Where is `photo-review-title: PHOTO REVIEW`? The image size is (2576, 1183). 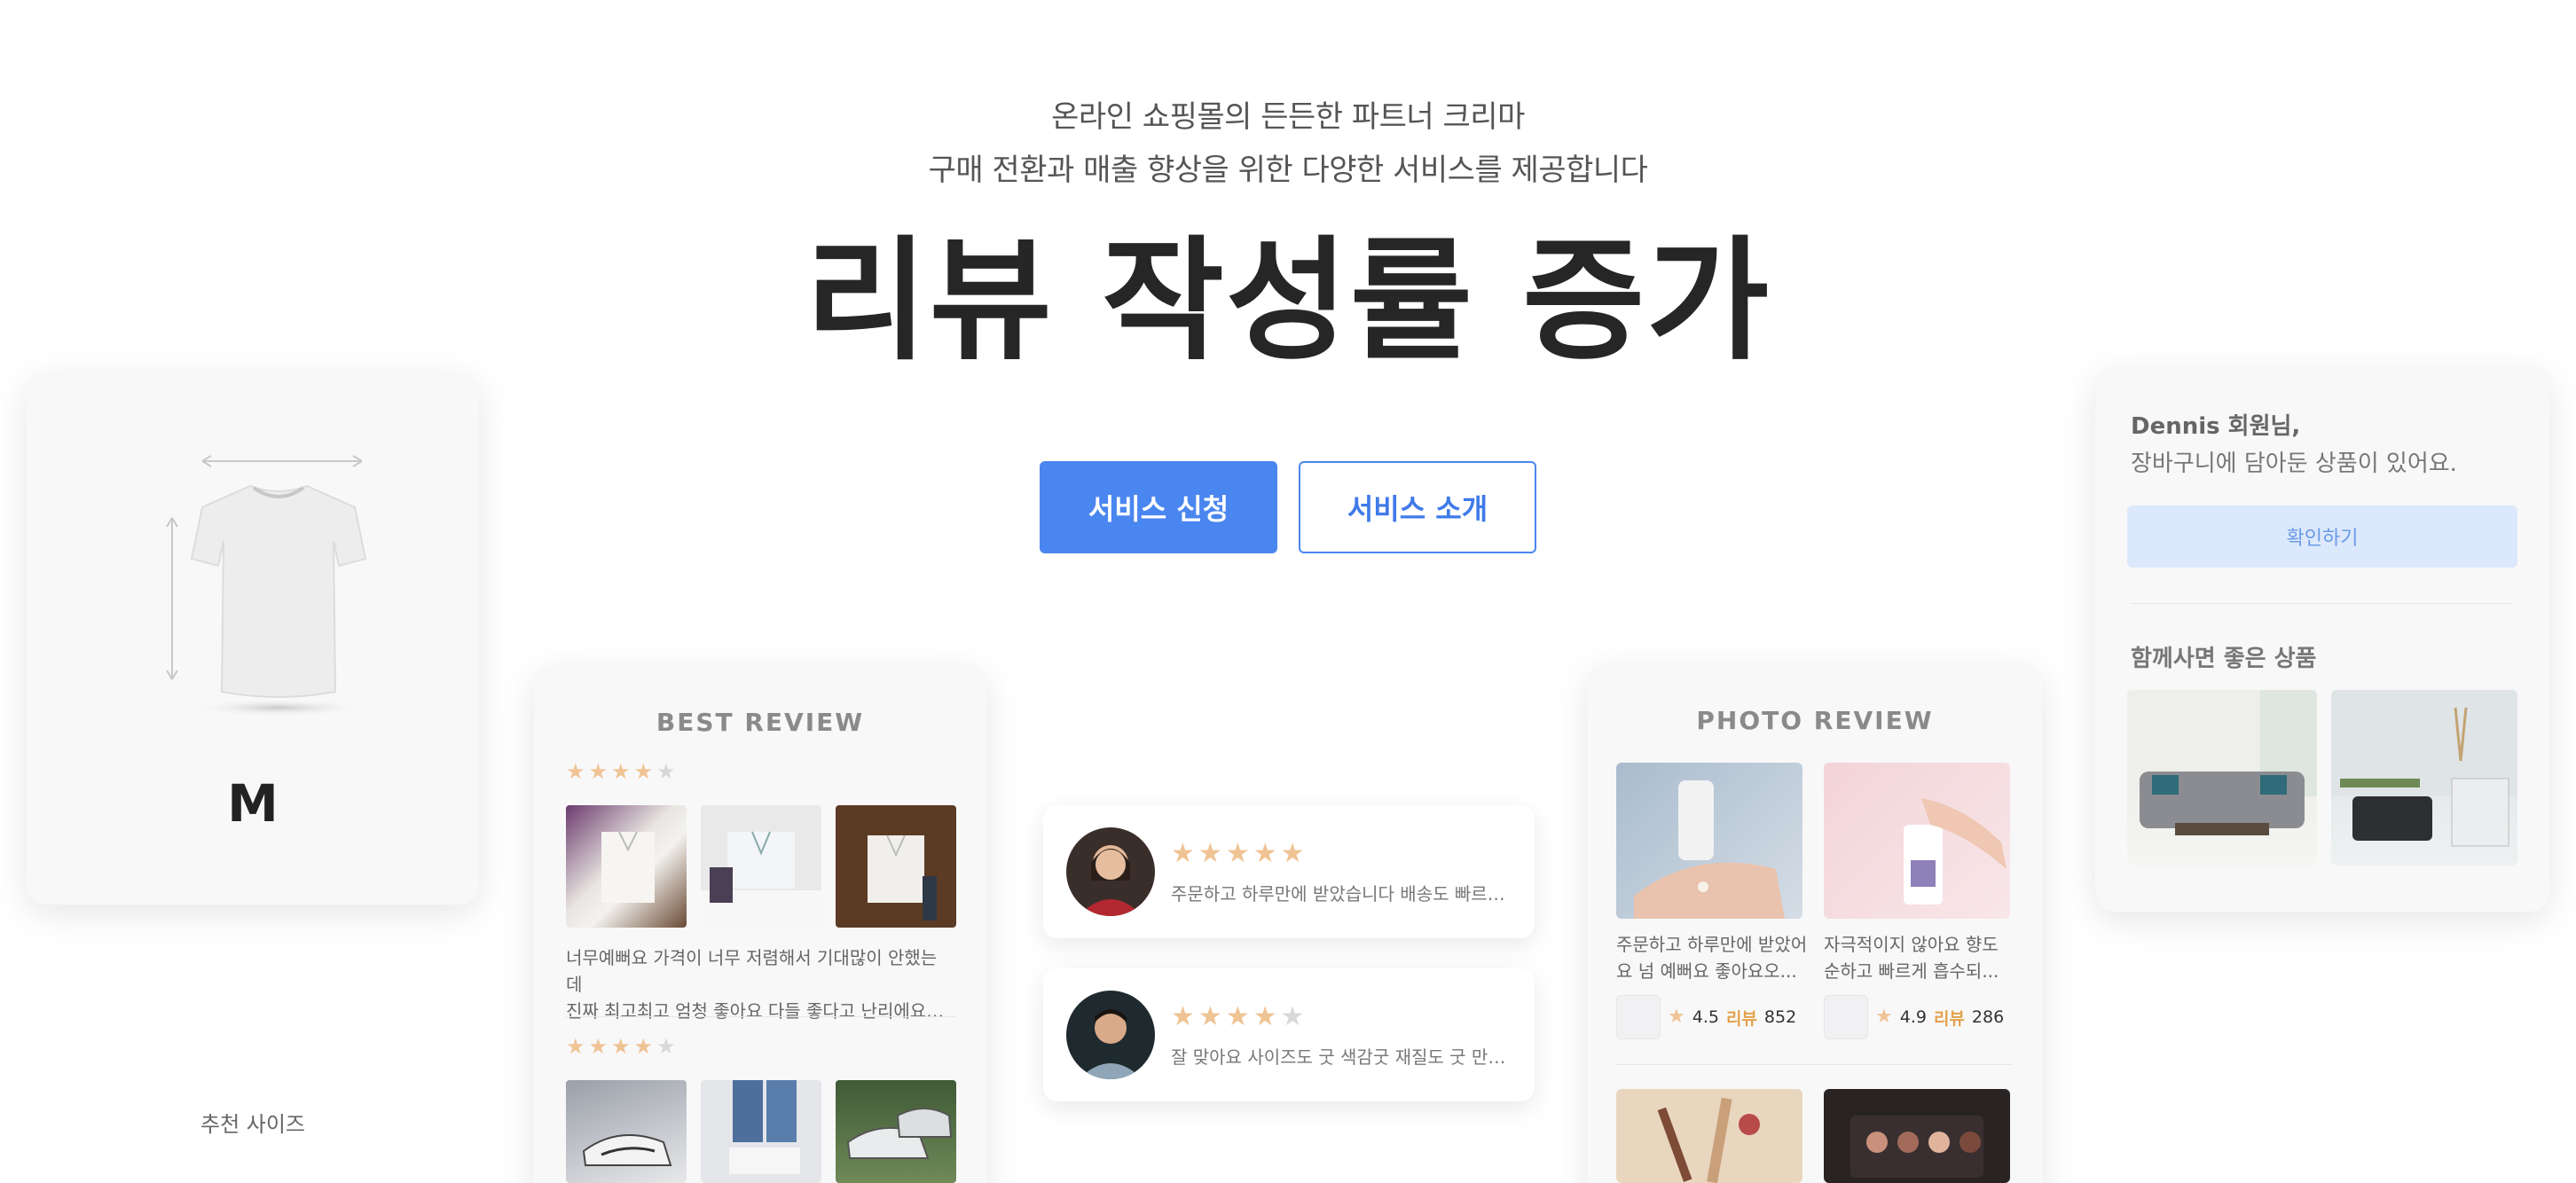 photo-review-title: PHOTO REVIEW is located at coordinates (1815, 720).